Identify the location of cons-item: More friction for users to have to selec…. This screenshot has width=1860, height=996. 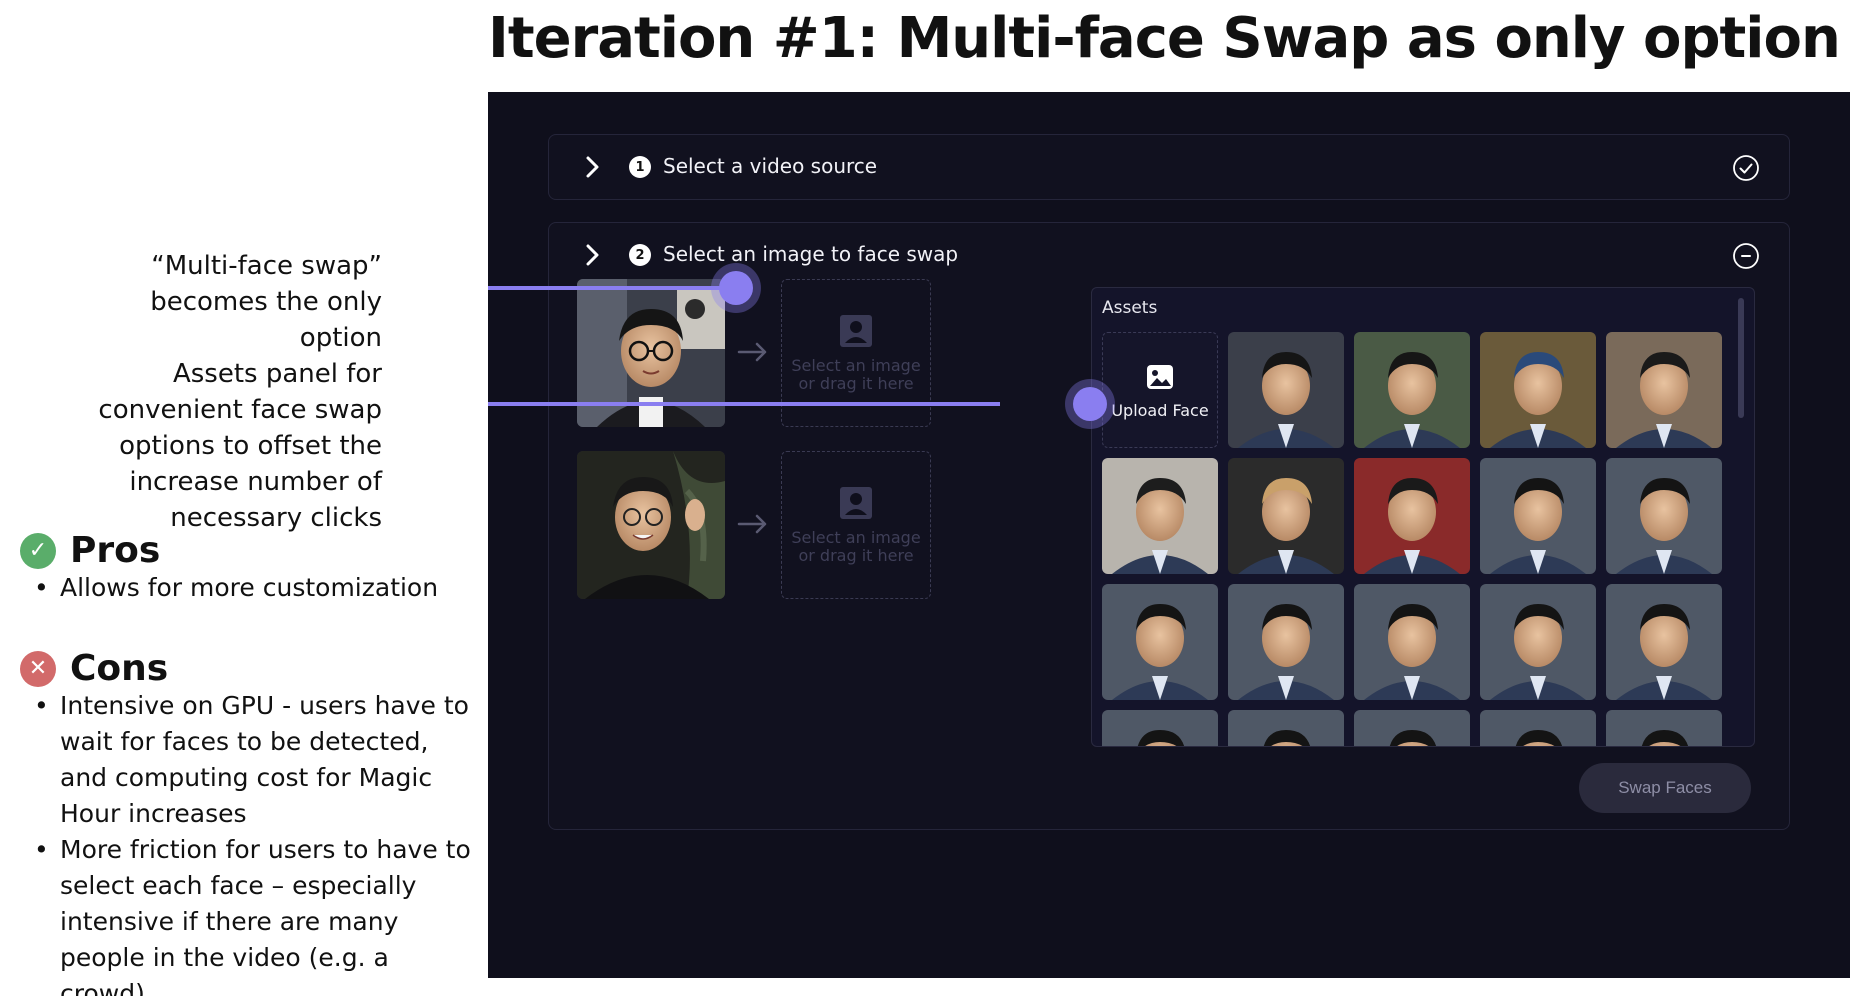
(252, 914).